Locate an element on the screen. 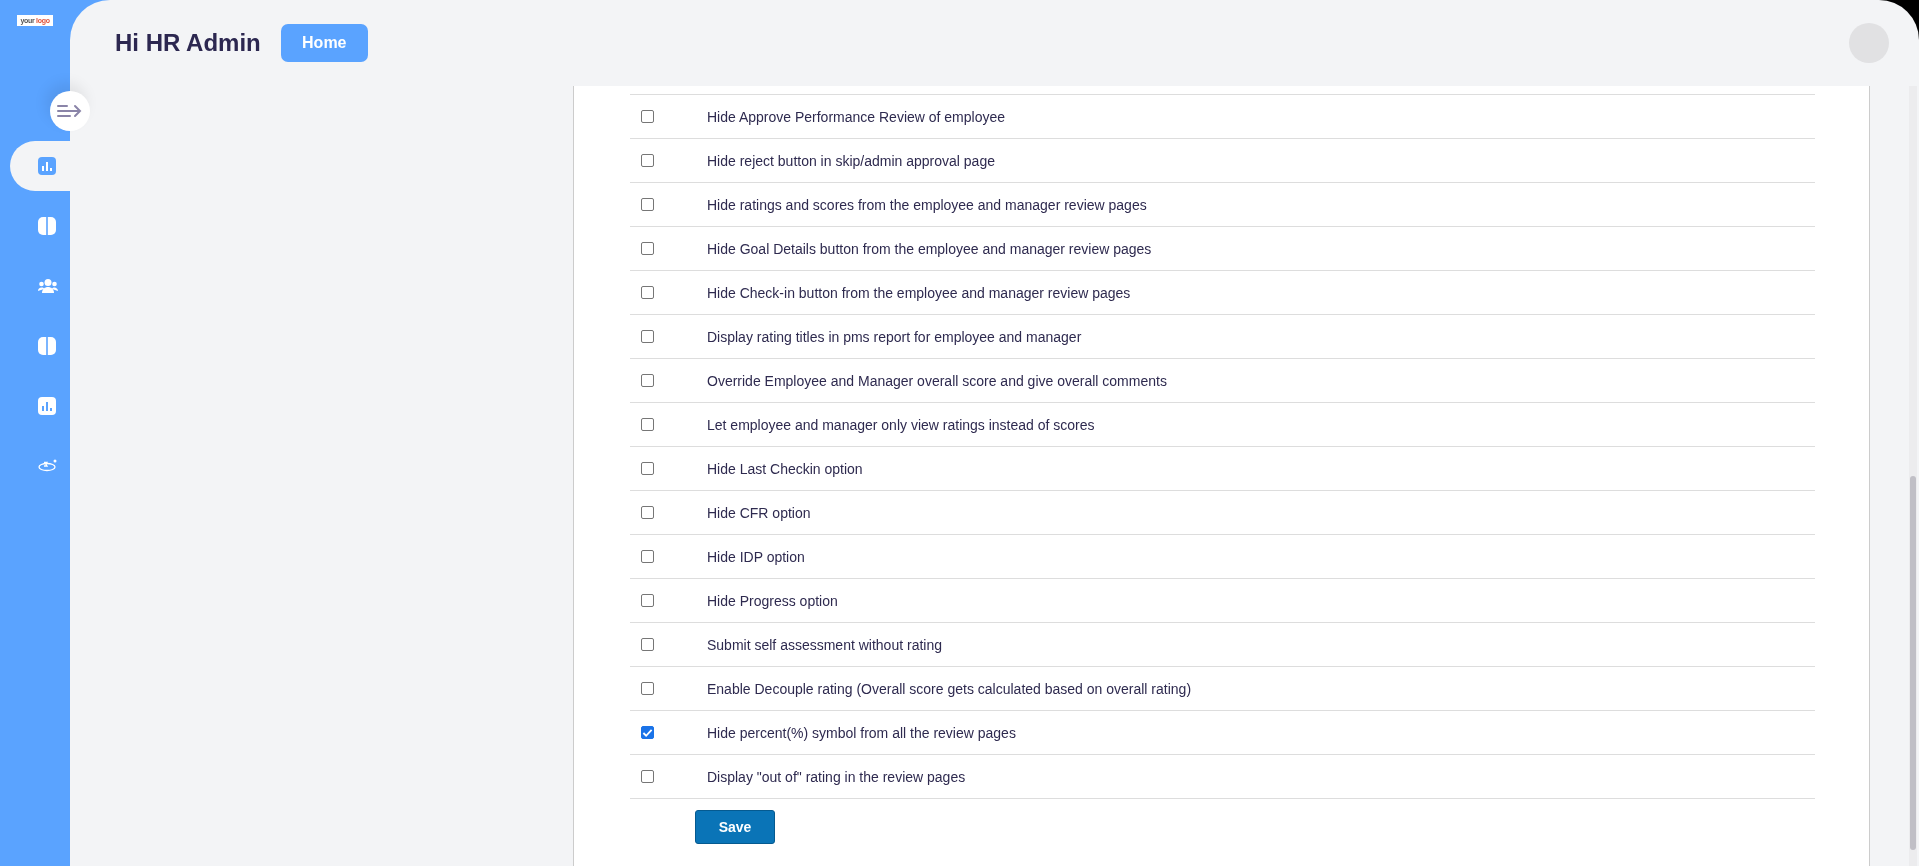  setting-label: Enable Decouple rating (Overall score gets calculated based on overall rating) is located at coordinates (949, 688).